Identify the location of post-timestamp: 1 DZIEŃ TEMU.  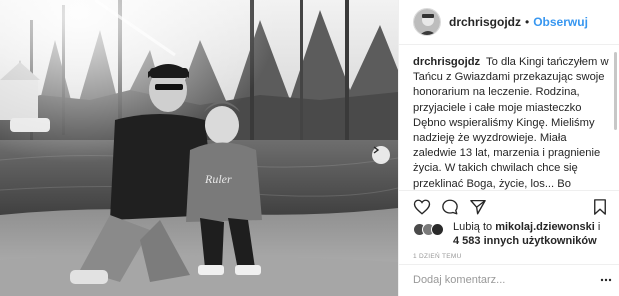
(437, 256).